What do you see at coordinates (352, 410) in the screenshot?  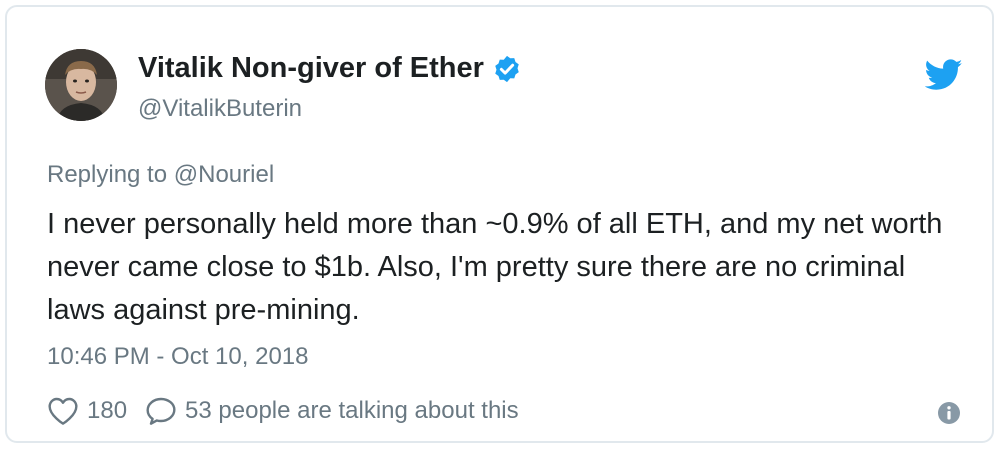 I see `conversation-text: 53 people are talking about this` at bounding box center [352, 410].